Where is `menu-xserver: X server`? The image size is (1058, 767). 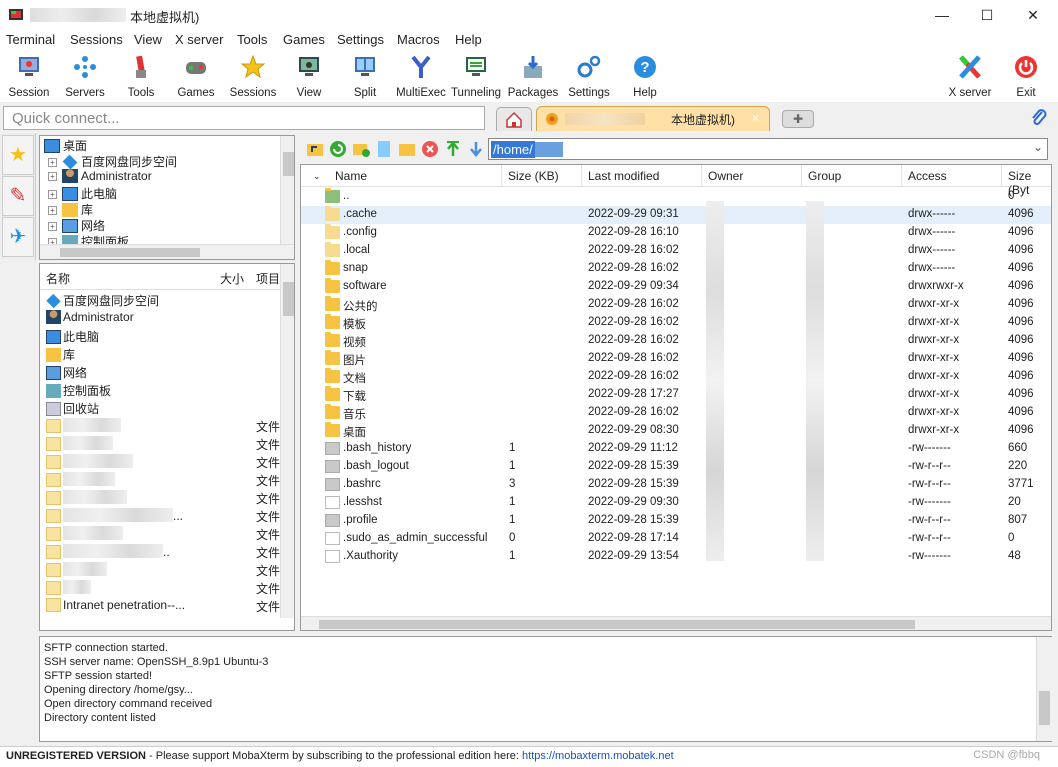
menu-xserver: X server is located at coordinates (199, 39).